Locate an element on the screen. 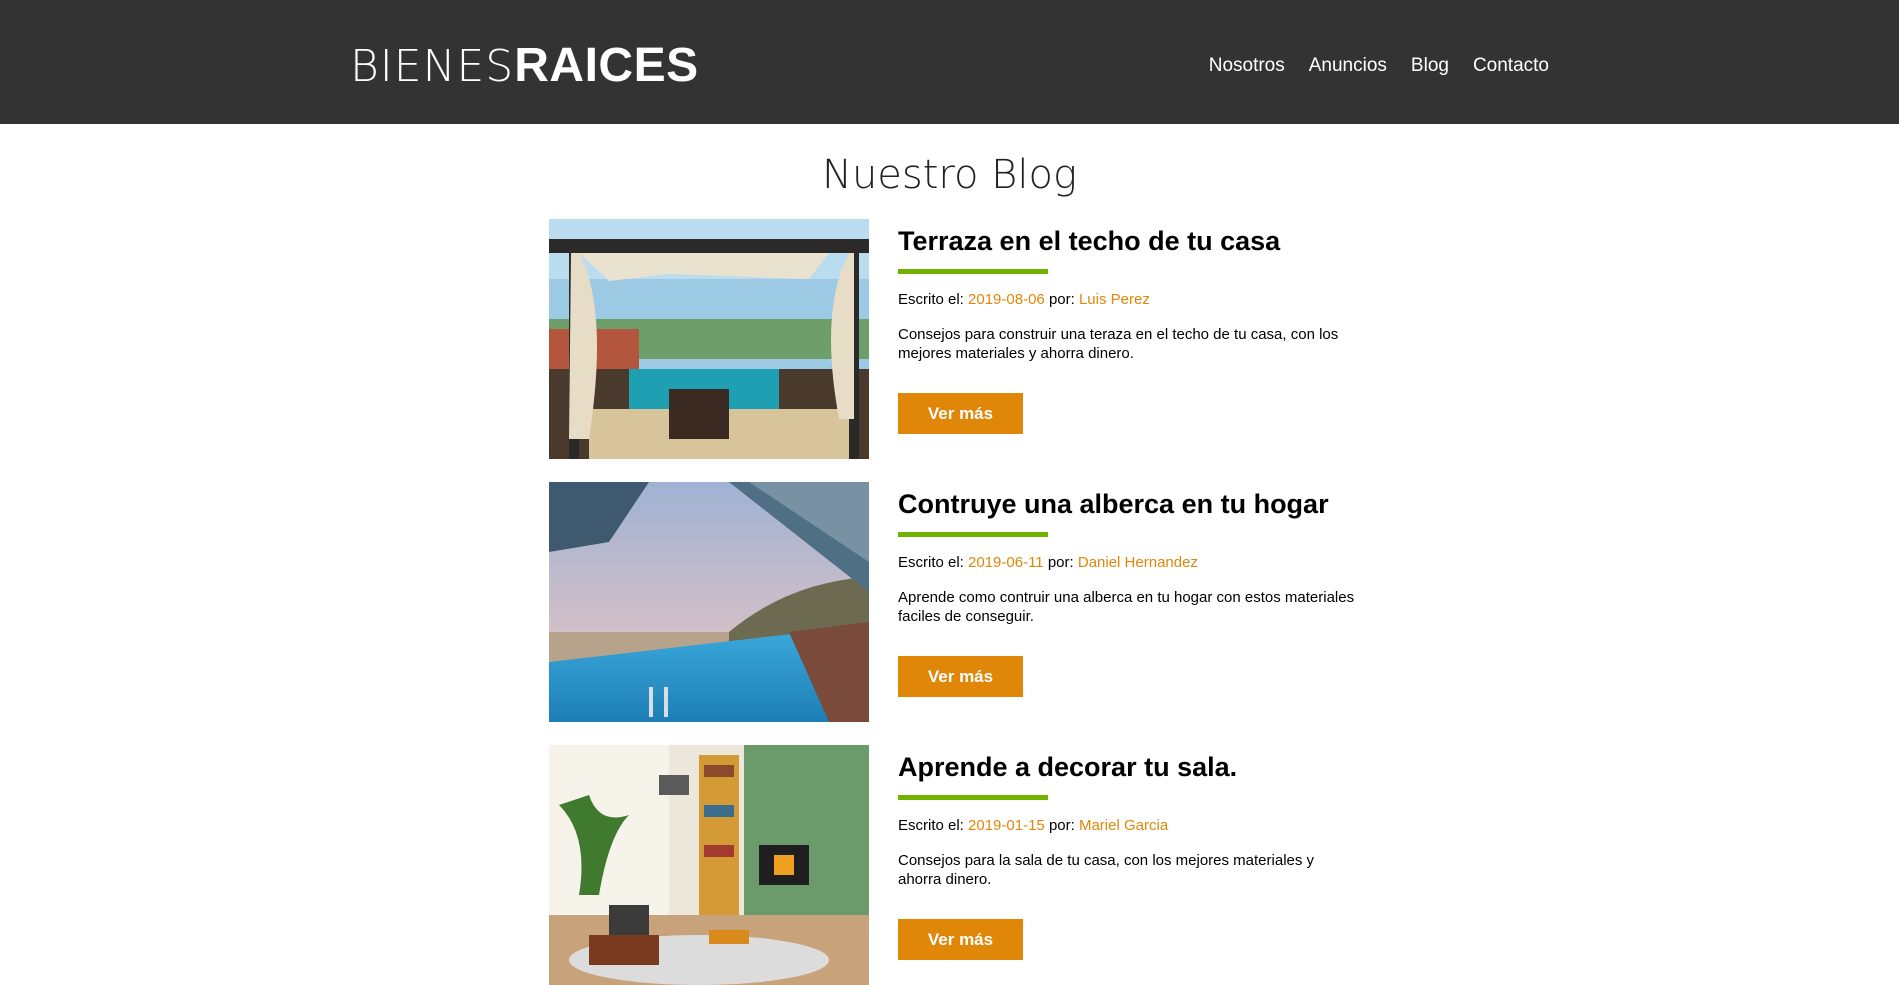 This screenshot has height=985, width=1899. post-title: Terraza en el techo de tu casa is located at coordinates (1128, 241).